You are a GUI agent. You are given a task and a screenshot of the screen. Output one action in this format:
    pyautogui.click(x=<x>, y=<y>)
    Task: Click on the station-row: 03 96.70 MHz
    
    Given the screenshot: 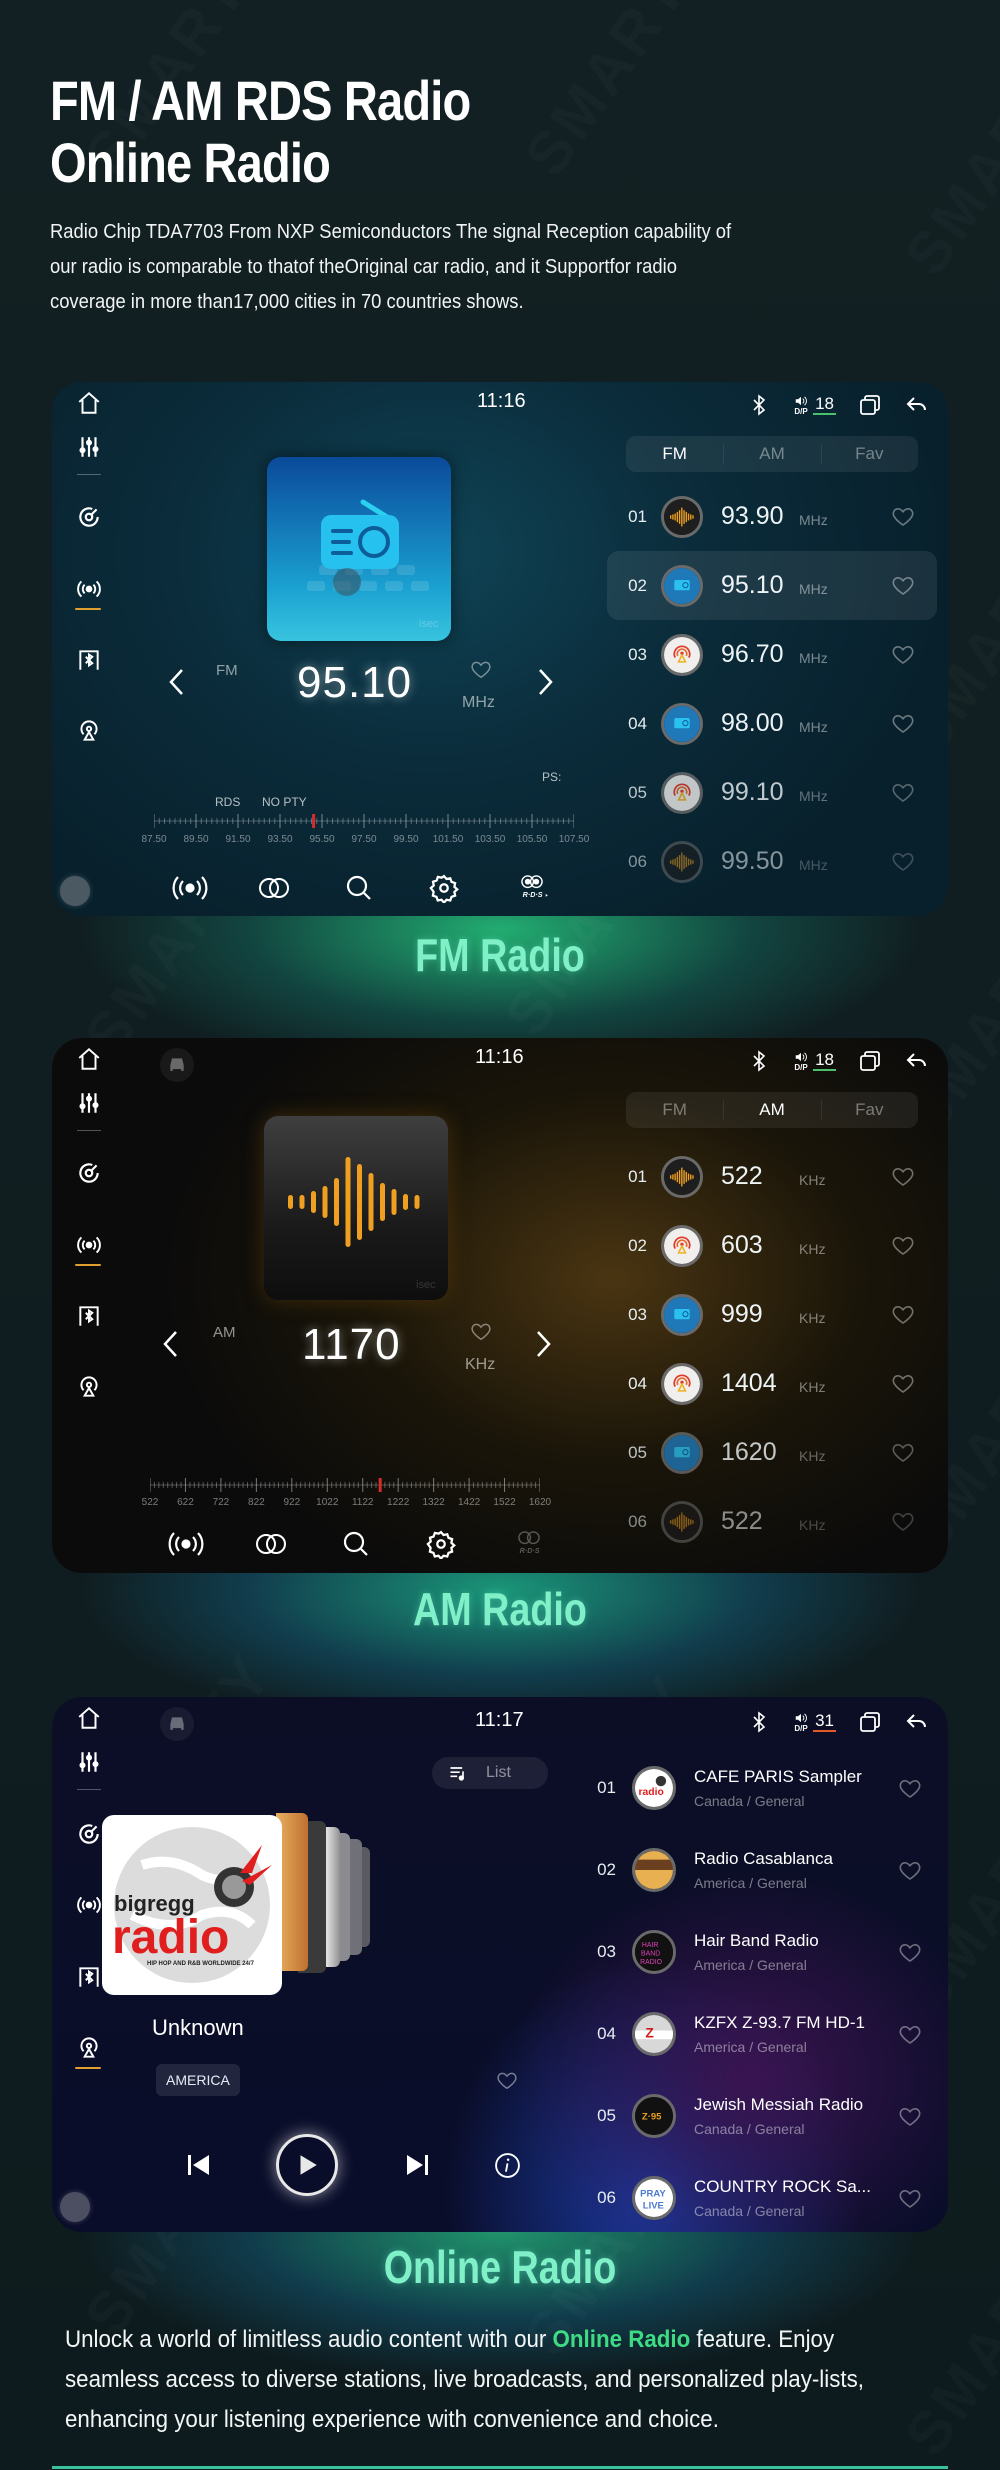 What is the action you would take?
    pyautogui.click(x=772, y=654)
    